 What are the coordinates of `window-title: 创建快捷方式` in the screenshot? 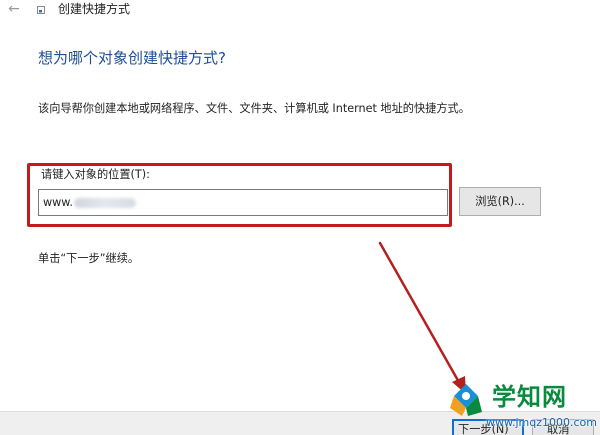 It's located at (94, 9).